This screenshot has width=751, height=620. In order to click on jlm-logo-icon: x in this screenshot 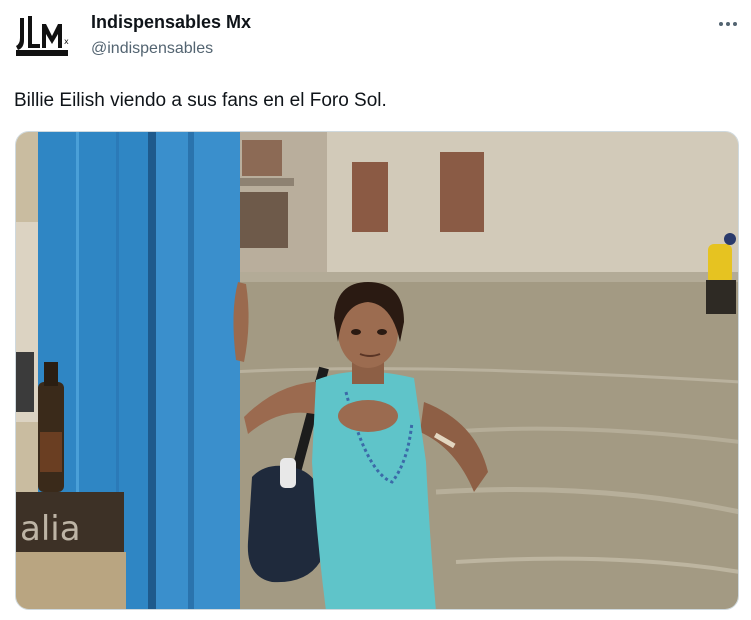, I will do `click(42, 36)`.